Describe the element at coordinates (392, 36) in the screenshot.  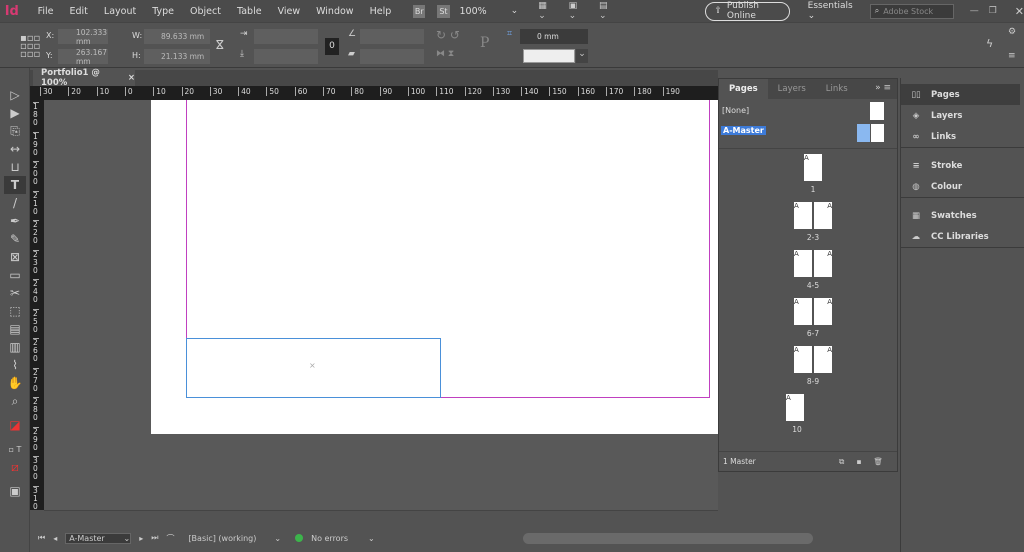
I see `rotation-field` at that location.